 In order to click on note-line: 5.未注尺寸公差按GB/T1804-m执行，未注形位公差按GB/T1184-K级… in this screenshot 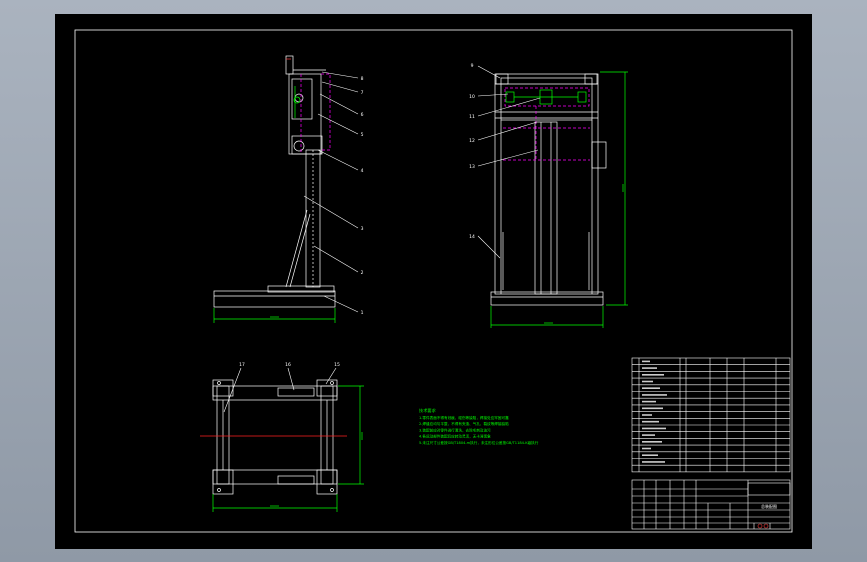, I will do `click(479, 442)`.